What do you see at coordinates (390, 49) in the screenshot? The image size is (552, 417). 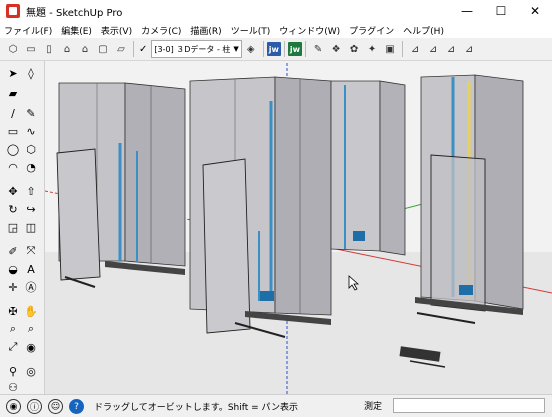 I see `shadow-icon: ▣` at bounding box center [390, 49].